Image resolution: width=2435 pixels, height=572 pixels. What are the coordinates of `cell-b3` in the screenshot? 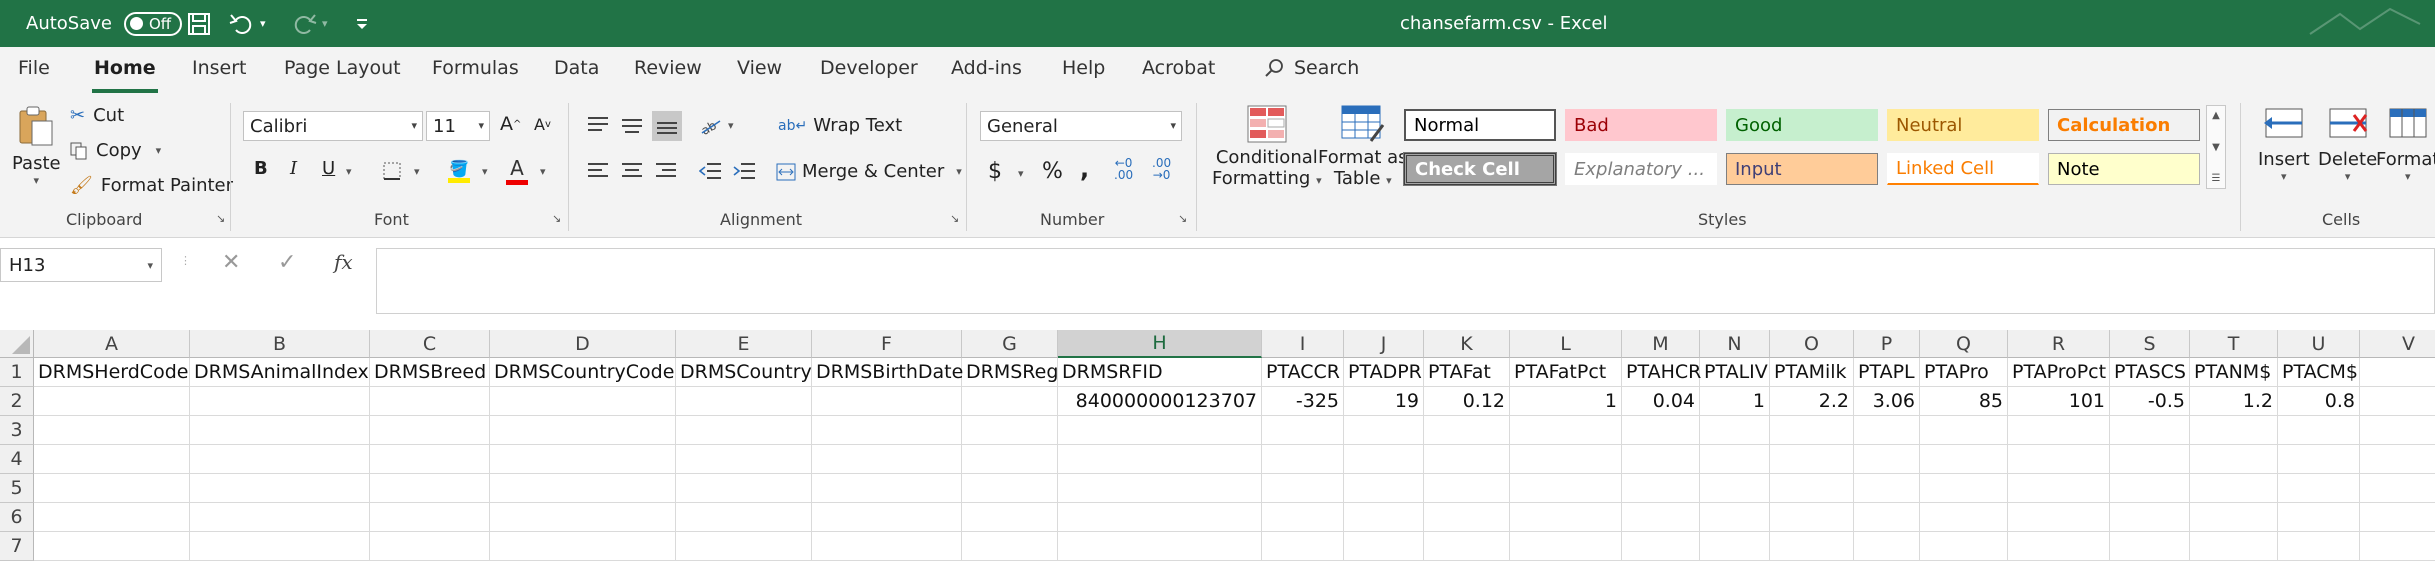 It's located at (280, 430).